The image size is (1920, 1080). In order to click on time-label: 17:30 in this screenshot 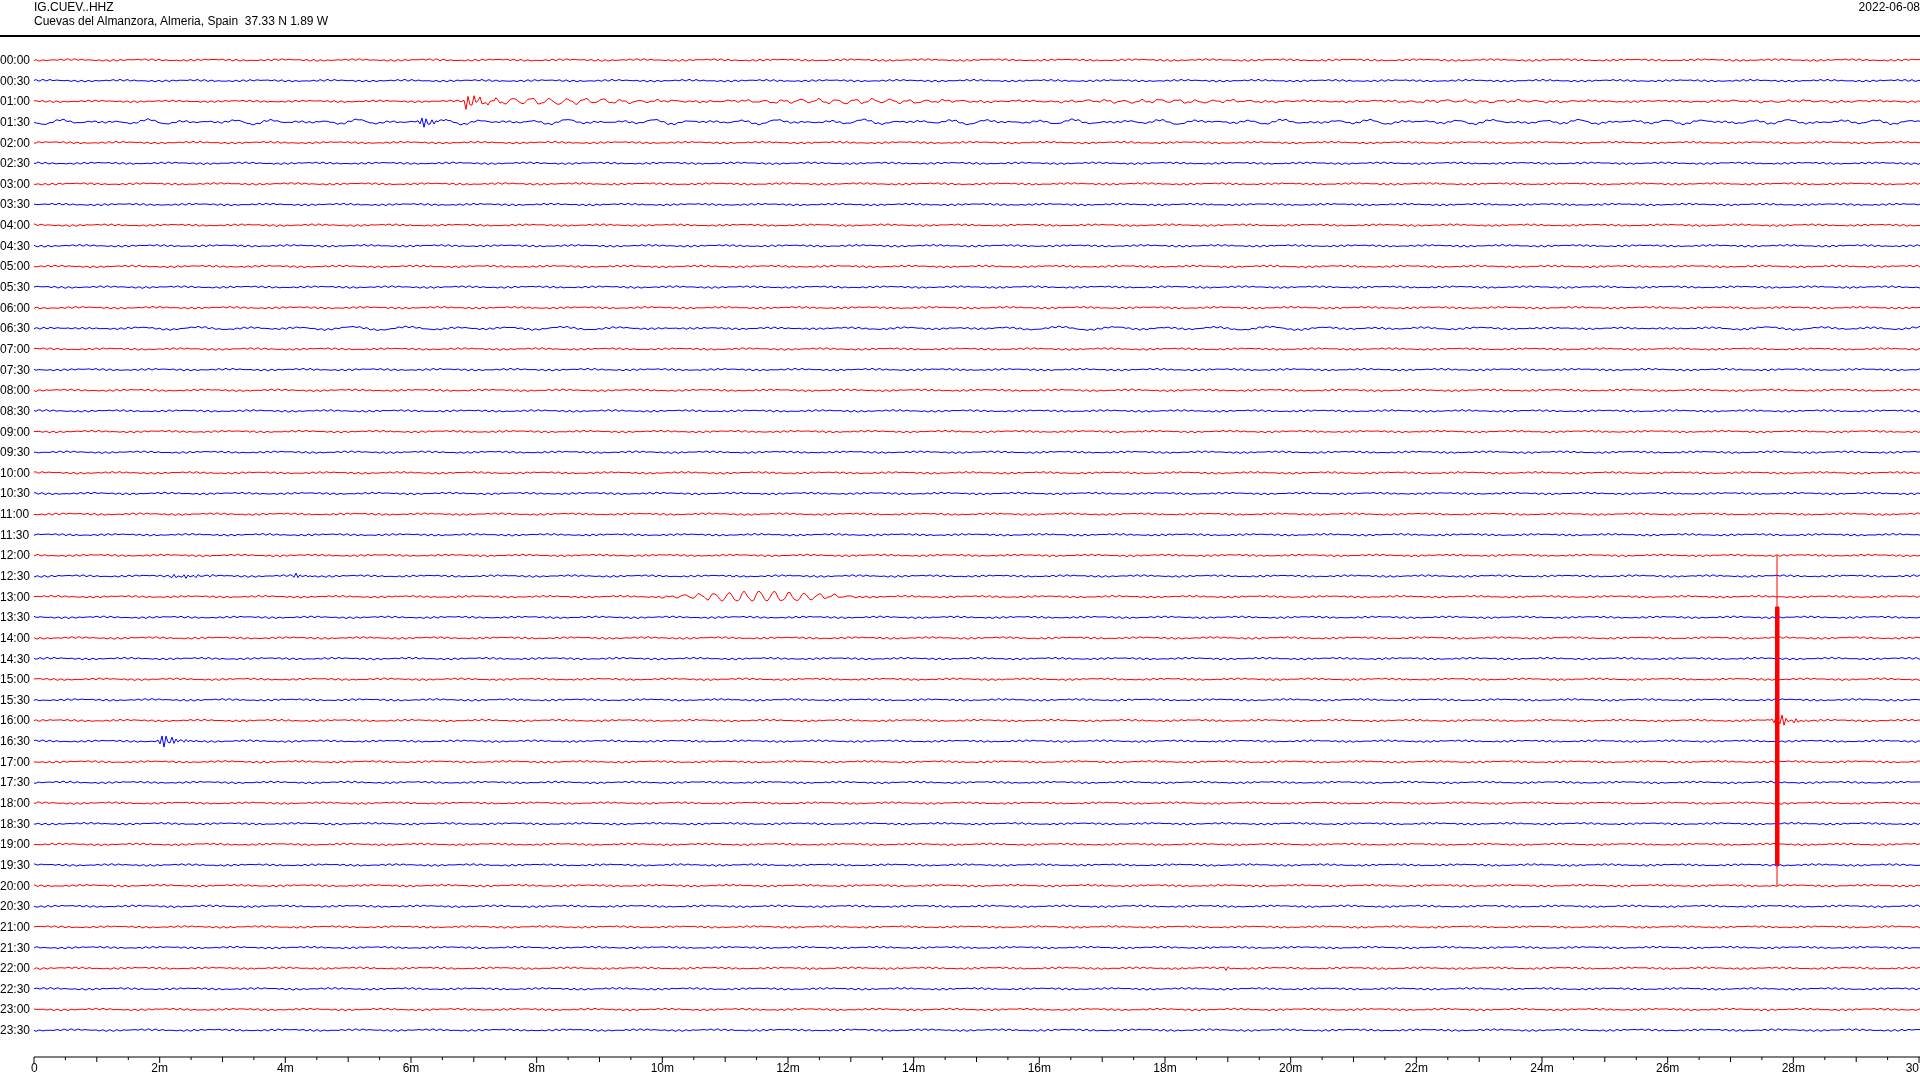, I will do `click(15, 782)`.